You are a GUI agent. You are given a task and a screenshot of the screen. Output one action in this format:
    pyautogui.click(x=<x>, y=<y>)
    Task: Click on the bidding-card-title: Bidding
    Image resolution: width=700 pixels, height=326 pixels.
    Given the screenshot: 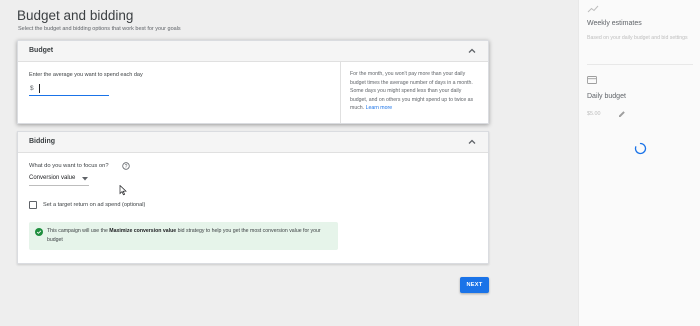 What is the action you would take?
    pyautogui.click(x=42, y=141)
    